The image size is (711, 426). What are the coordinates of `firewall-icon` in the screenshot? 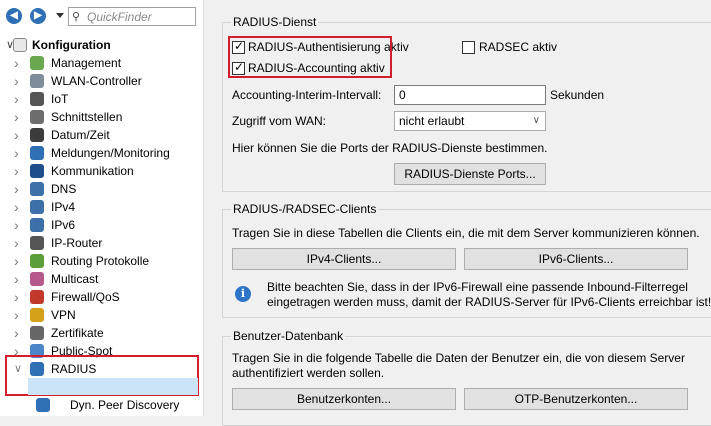 It's located at (37, 297).